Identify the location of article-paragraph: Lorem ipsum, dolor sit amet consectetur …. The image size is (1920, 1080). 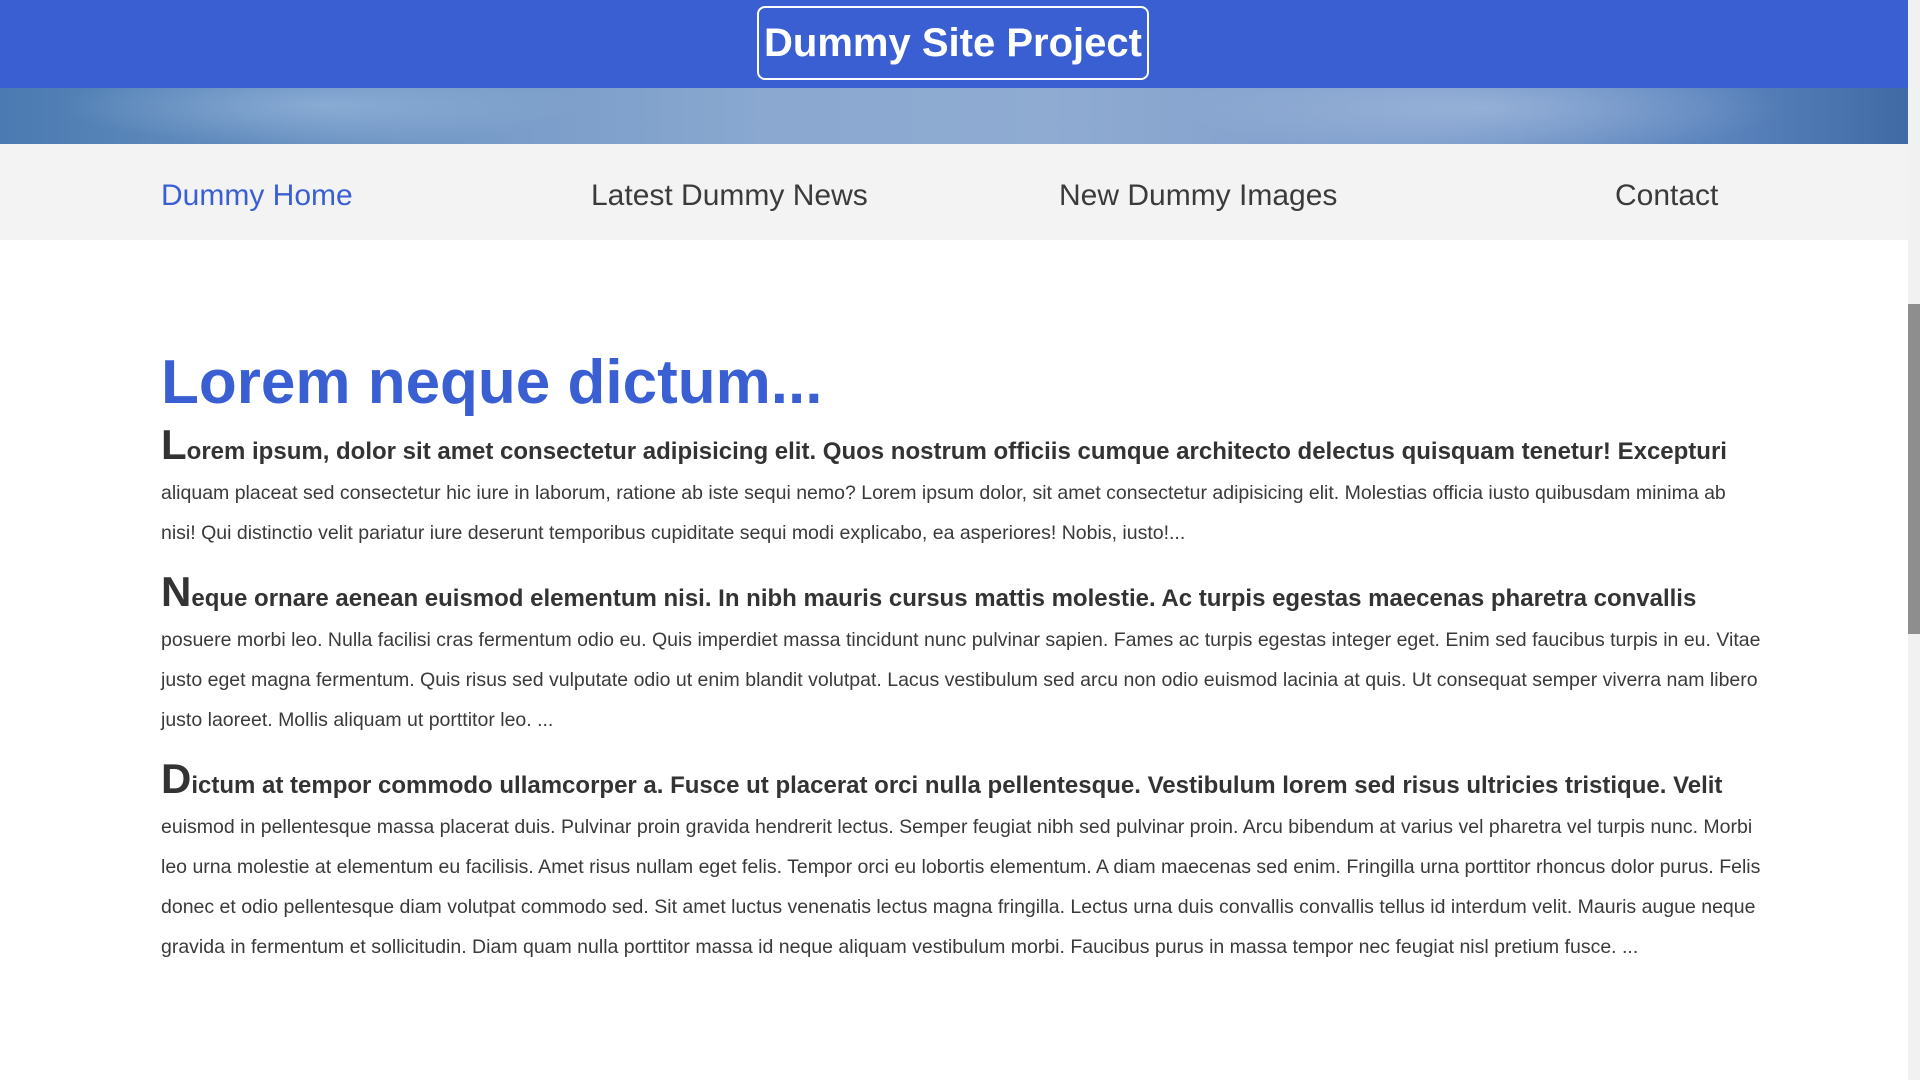
(961, 488).